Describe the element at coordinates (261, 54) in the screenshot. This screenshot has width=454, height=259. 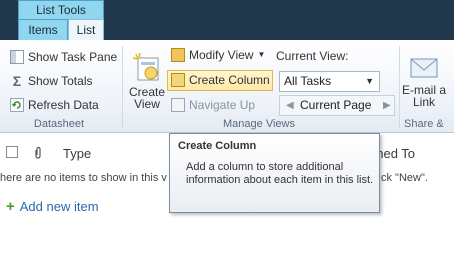
I see `chevron-down-icon: ▼` at that location.